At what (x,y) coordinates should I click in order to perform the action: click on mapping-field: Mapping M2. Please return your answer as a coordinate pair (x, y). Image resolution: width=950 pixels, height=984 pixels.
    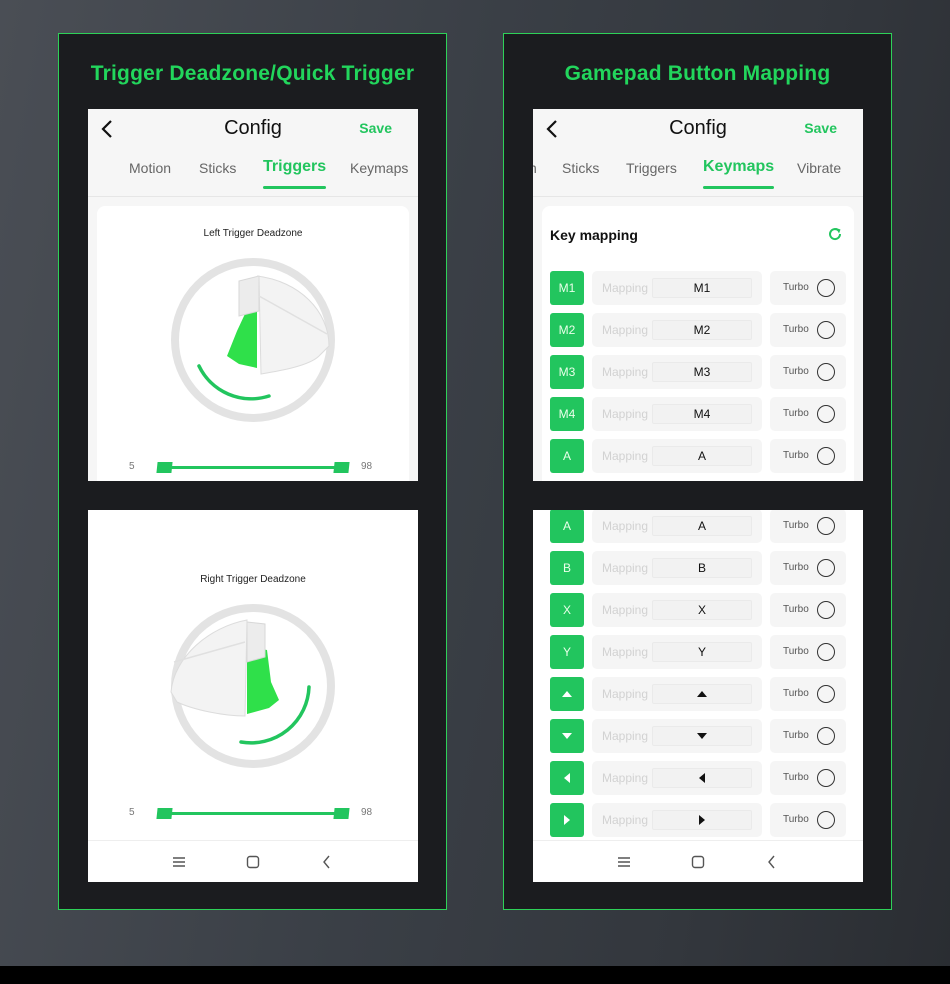
    Looking at the image, I should click on (677, 330).